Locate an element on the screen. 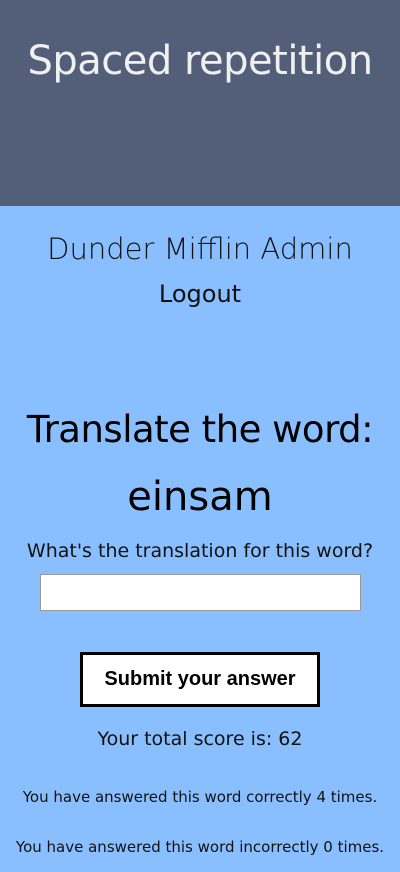  prompt-title: Translate the word: is located at coordinates (200, 429).